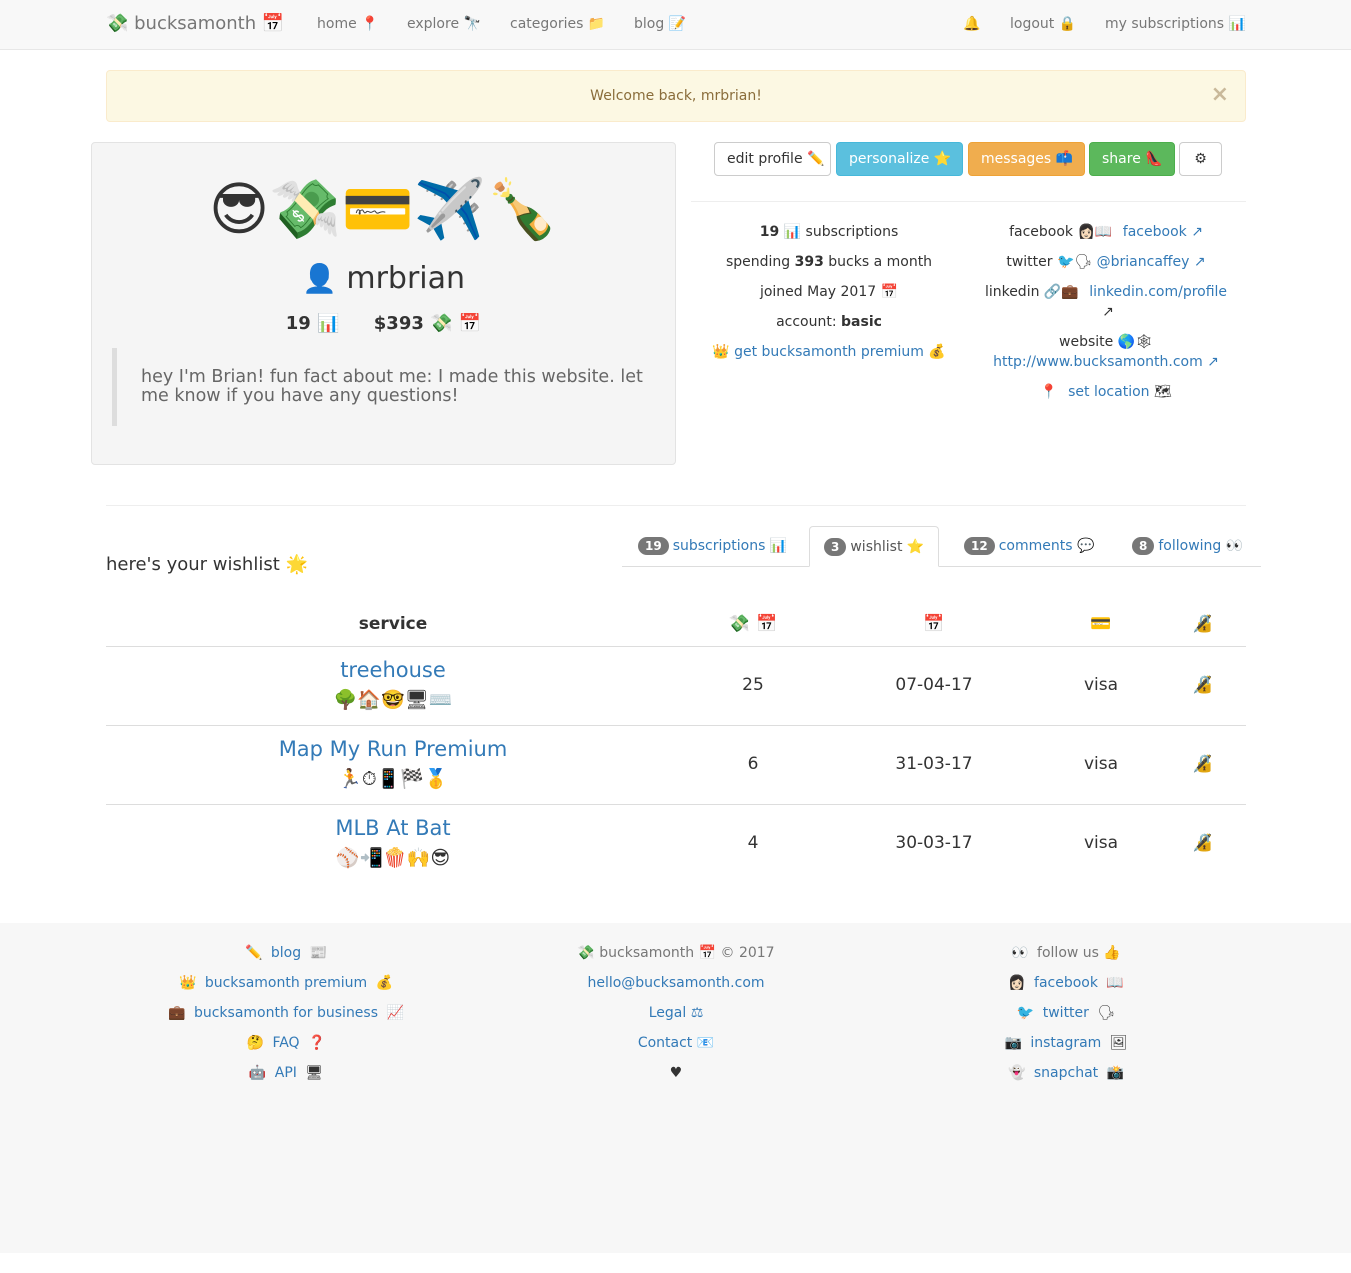 The height and width of the screenshot is (1273, 1351). Describe the element at coordinates (393, 624) in the screenshot. I see `header-service: service` at that location.